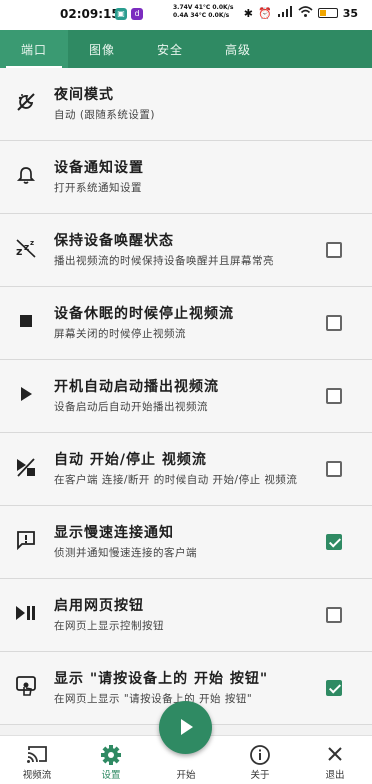 The height and width of the screenshot is (784, 372). What do you see at coordinates (37, 754) in the screenshot?
I see `cast-icon` at bounding box center [37, 754].